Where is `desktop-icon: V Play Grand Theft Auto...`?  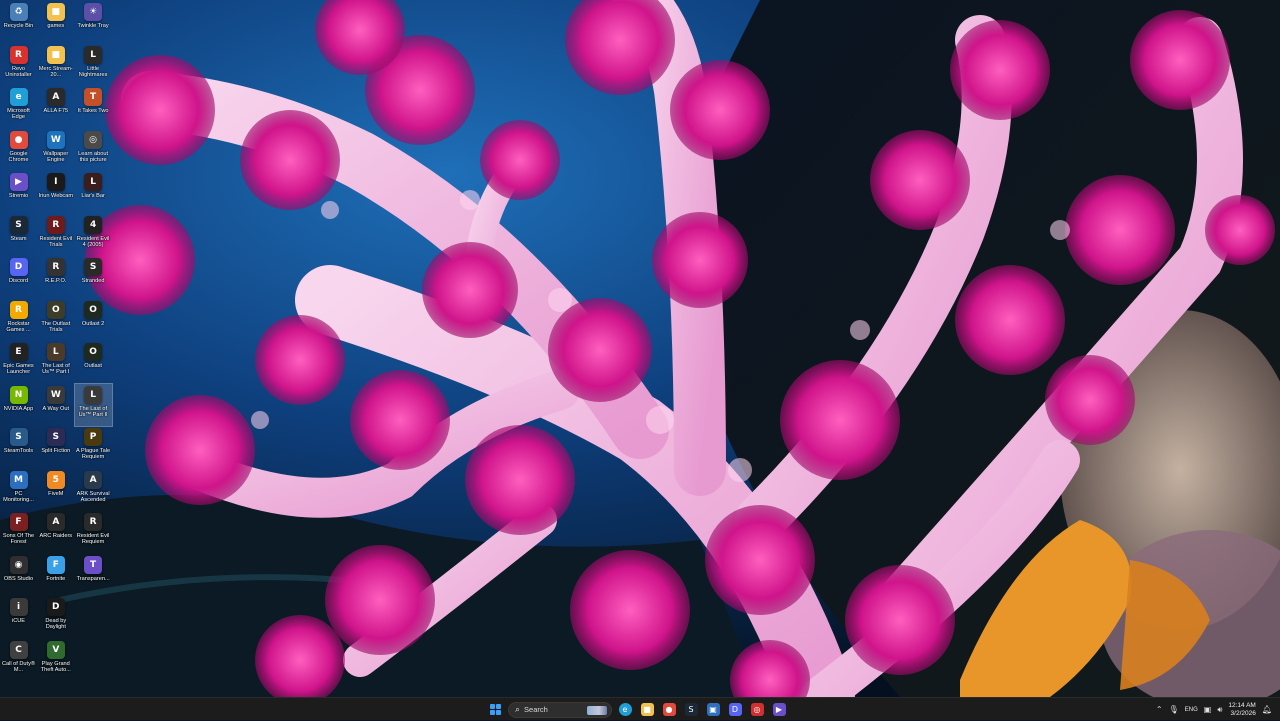
desktop-icon: V Play Grand Theft Auto... is located at coordinates (55, 660).